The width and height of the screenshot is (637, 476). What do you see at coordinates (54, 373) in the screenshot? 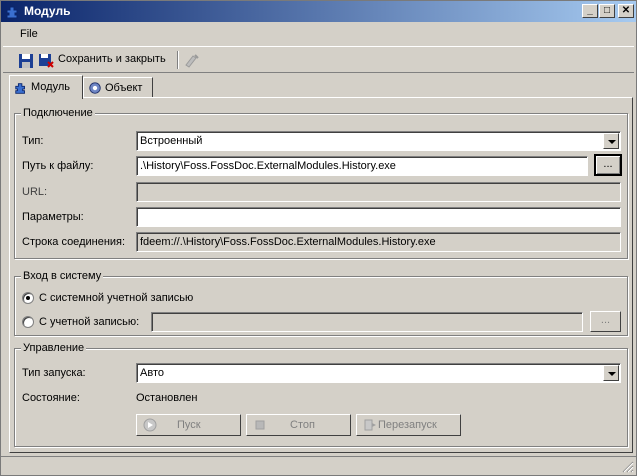
I see `startup-type-label: Тип запуска:` at bounding box center [54, 373].